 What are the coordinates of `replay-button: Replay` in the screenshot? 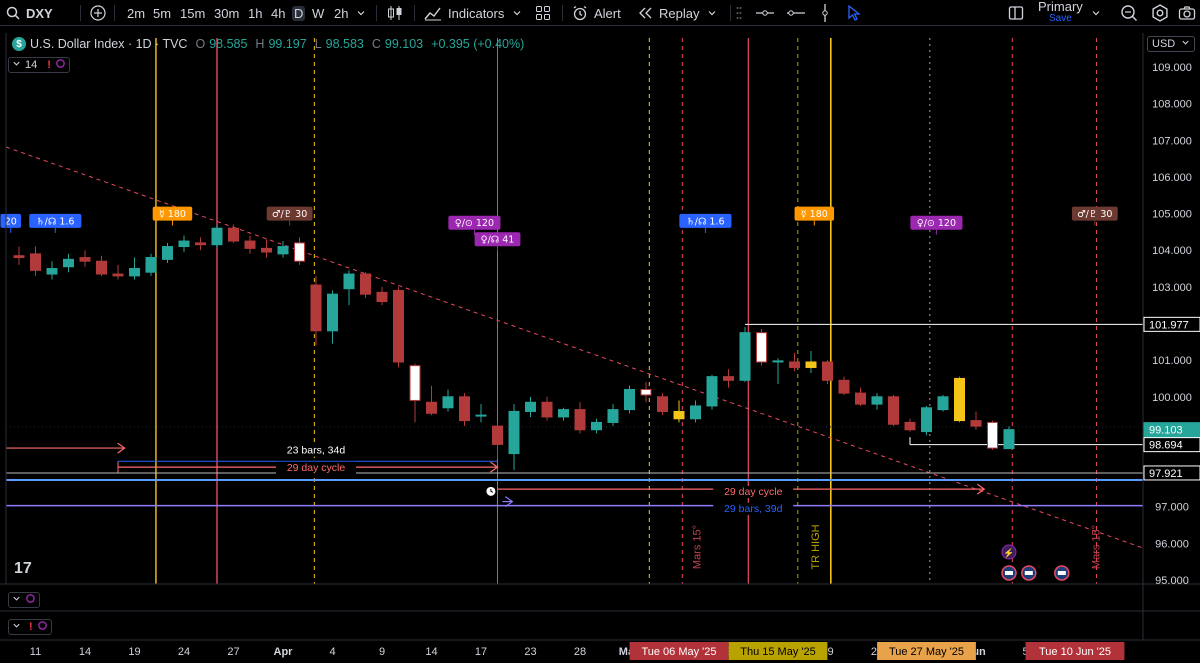 It's located at (668, 13).